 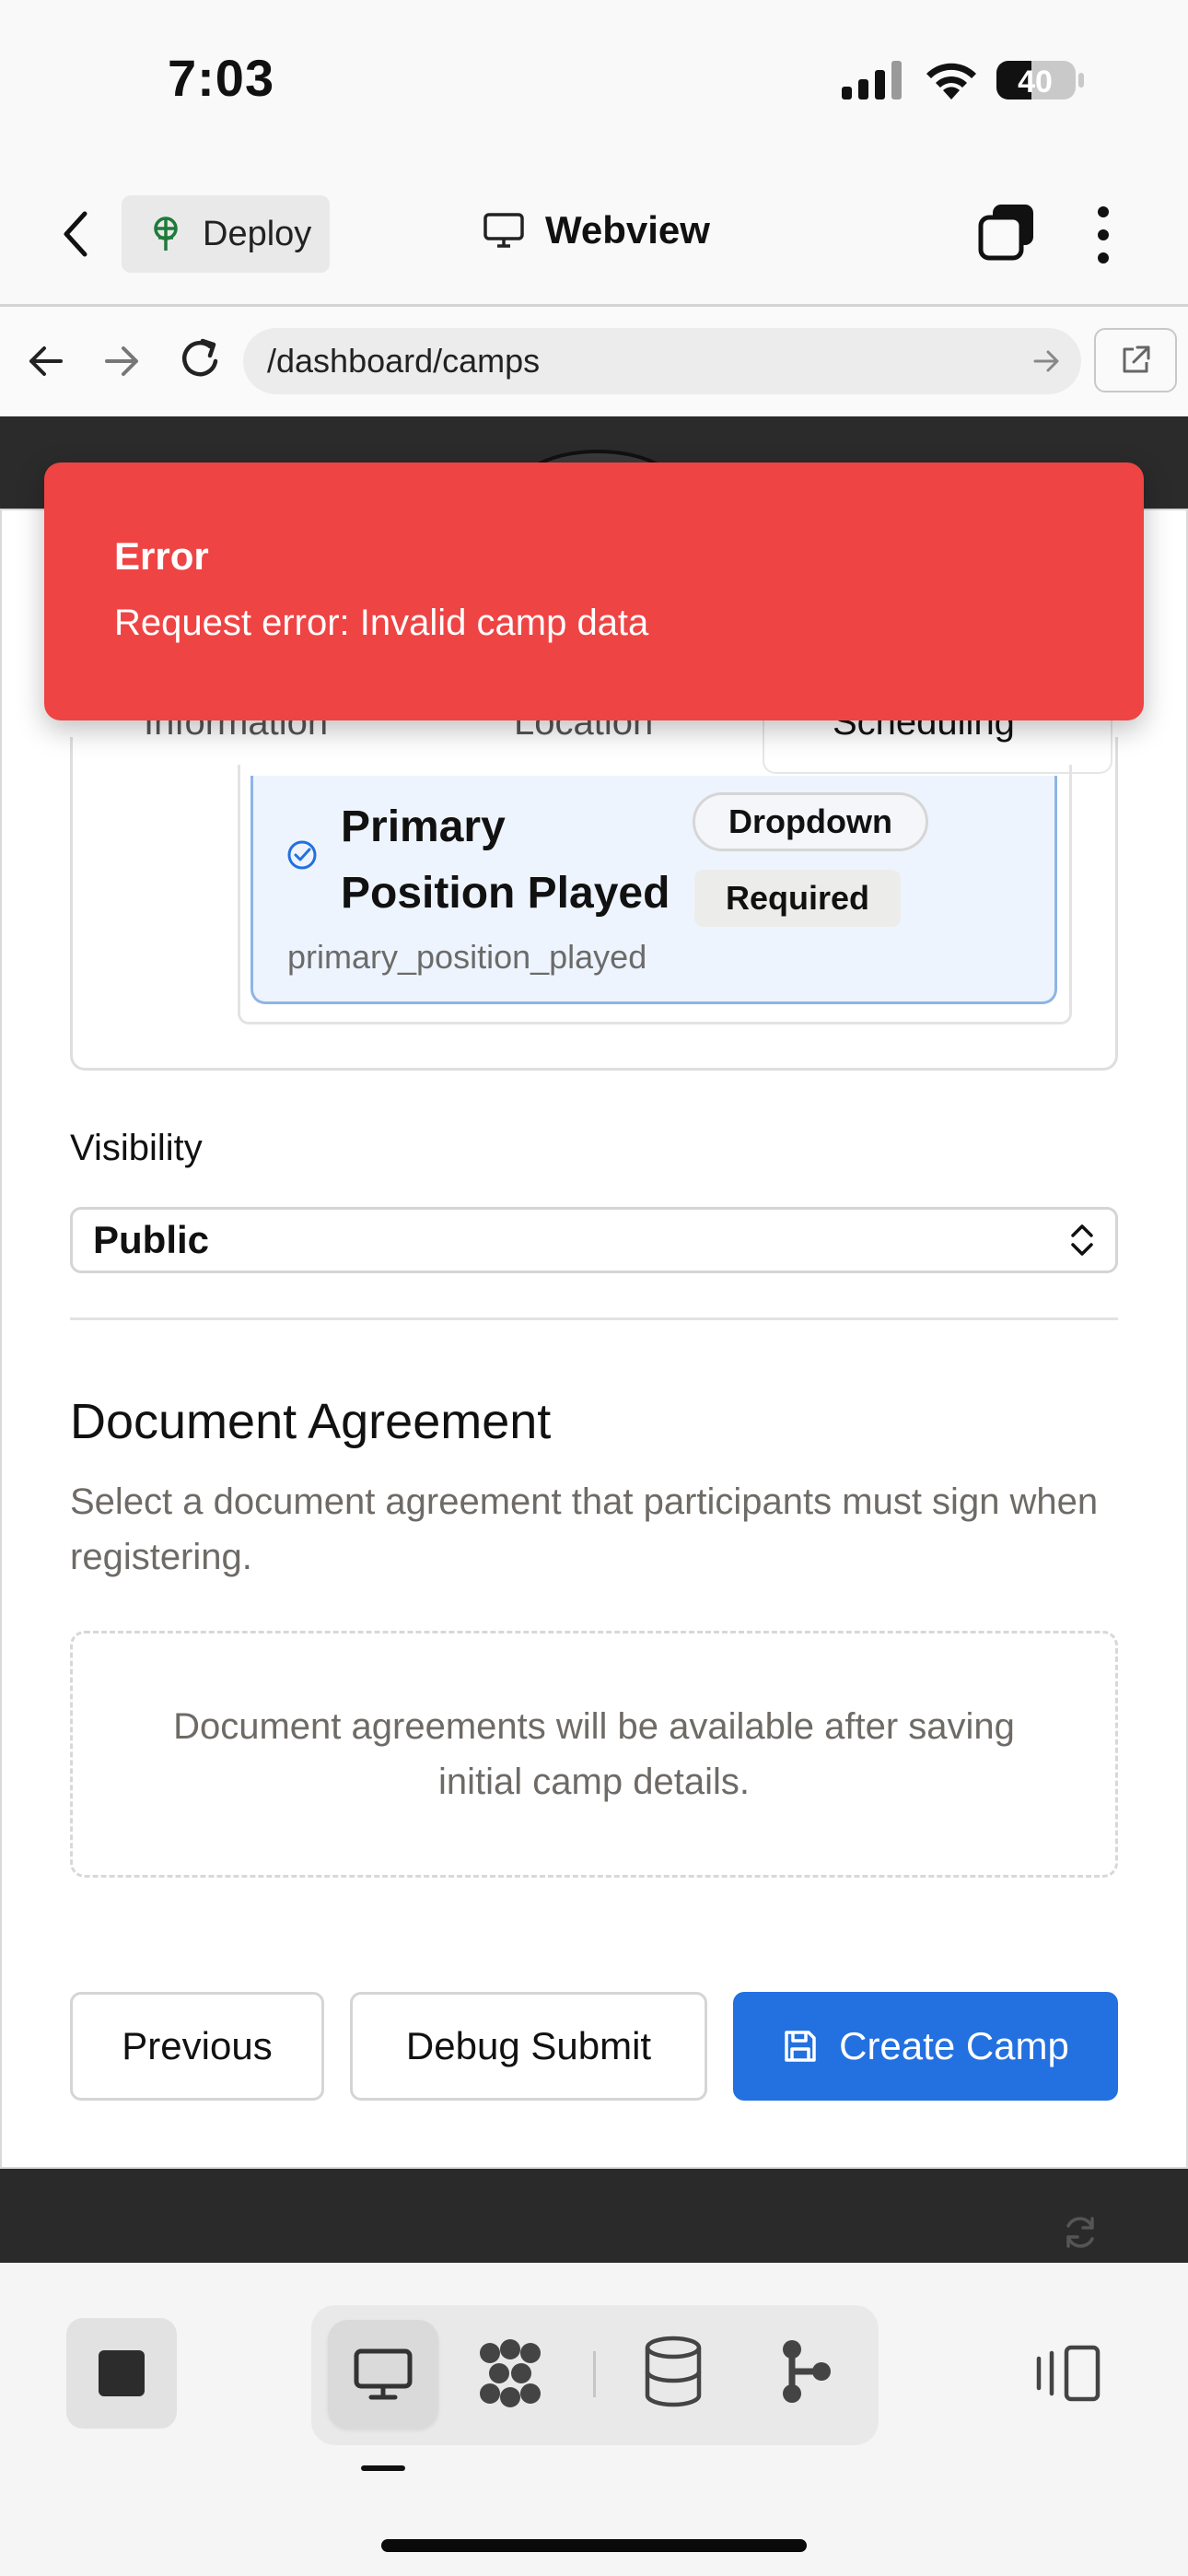 I want to click on create-camp-label: Create Camp, so click(x=954, y=2045).